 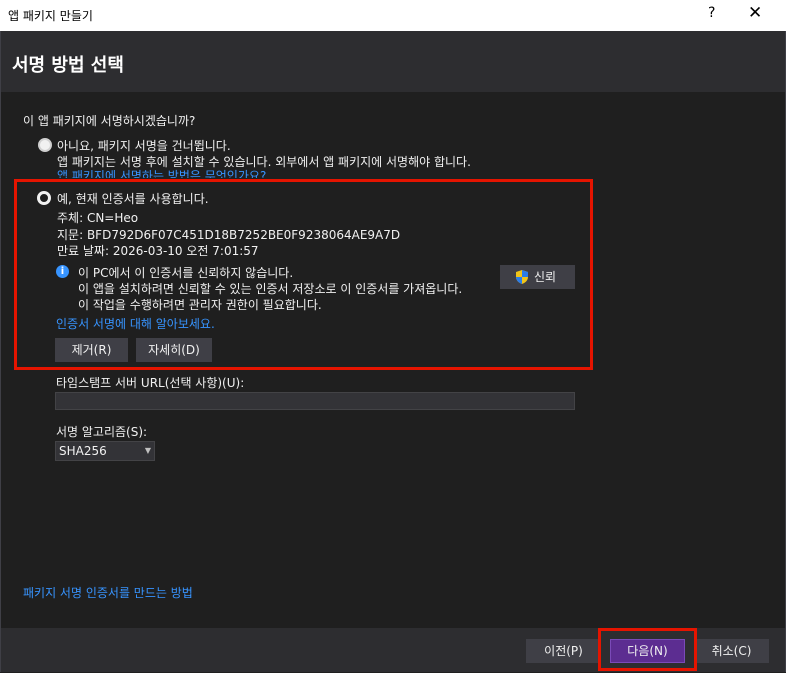 What do you see at coordinates (144, 145) in the screenshot?
I see `option-skip-label: 아니요, 패키지 서명을 건너뜁니다.` at bounding box center [144, 145].